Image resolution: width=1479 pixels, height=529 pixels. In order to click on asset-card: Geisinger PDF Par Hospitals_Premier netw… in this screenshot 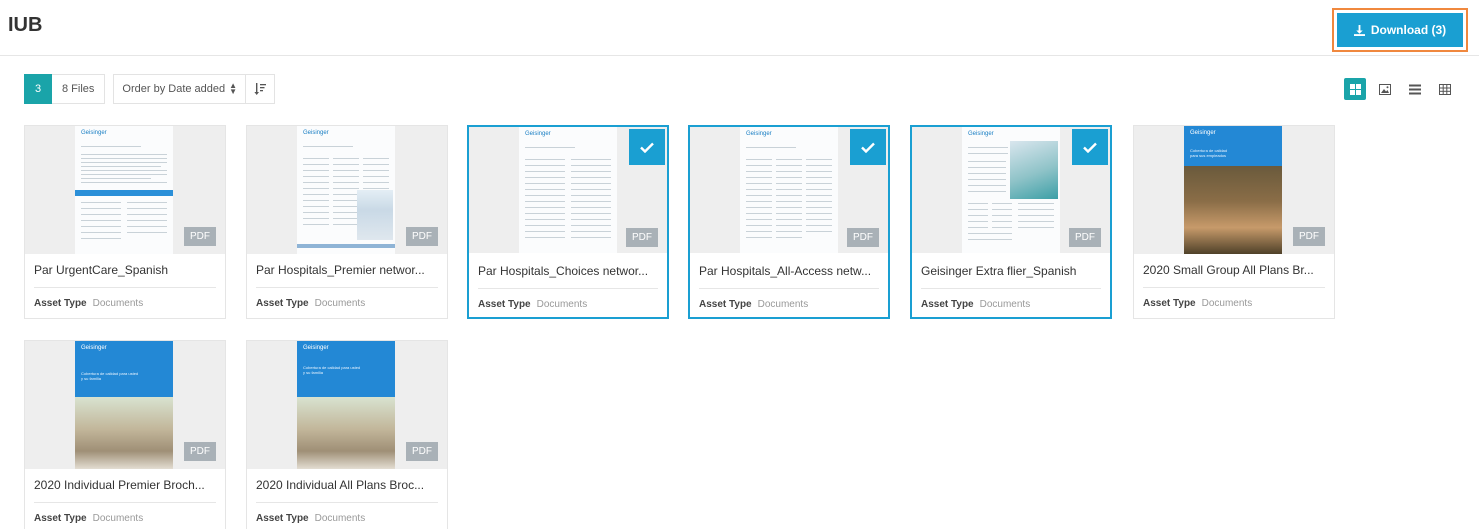, I will do `click(347, 222)`.